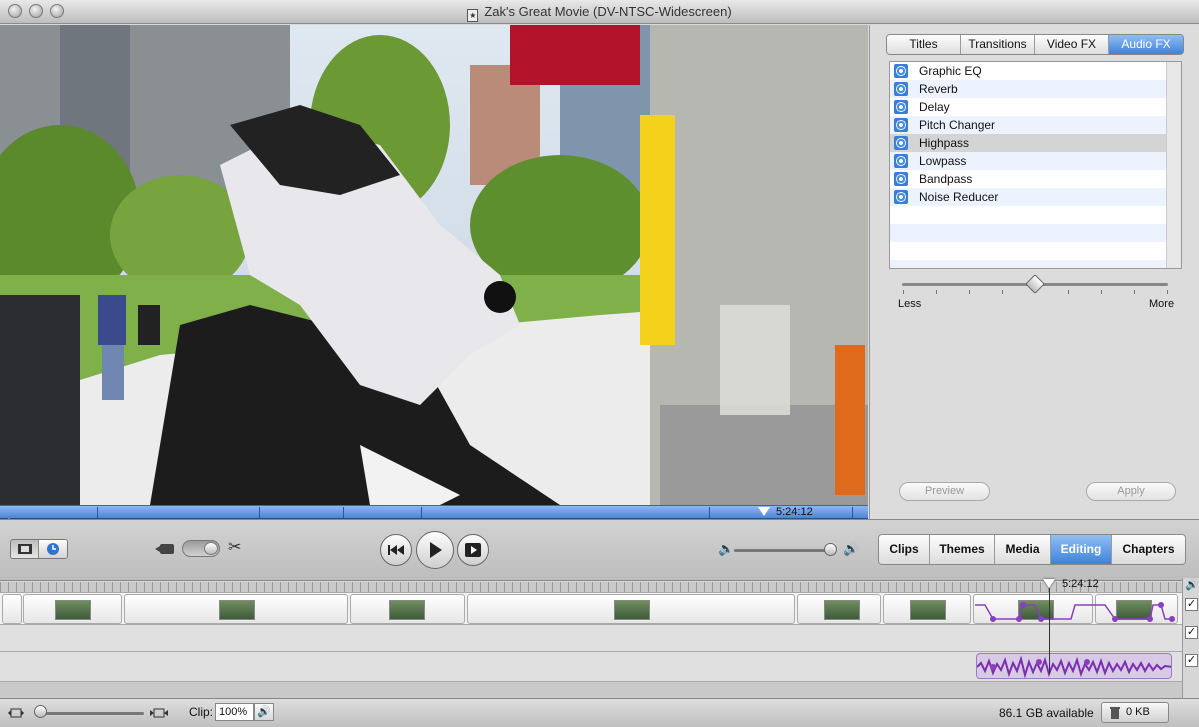  What do you see at coordinates (1028, 143) in the screenshot?
I see `effect-highpass: Highpass` at bounding box center [1028, 143].